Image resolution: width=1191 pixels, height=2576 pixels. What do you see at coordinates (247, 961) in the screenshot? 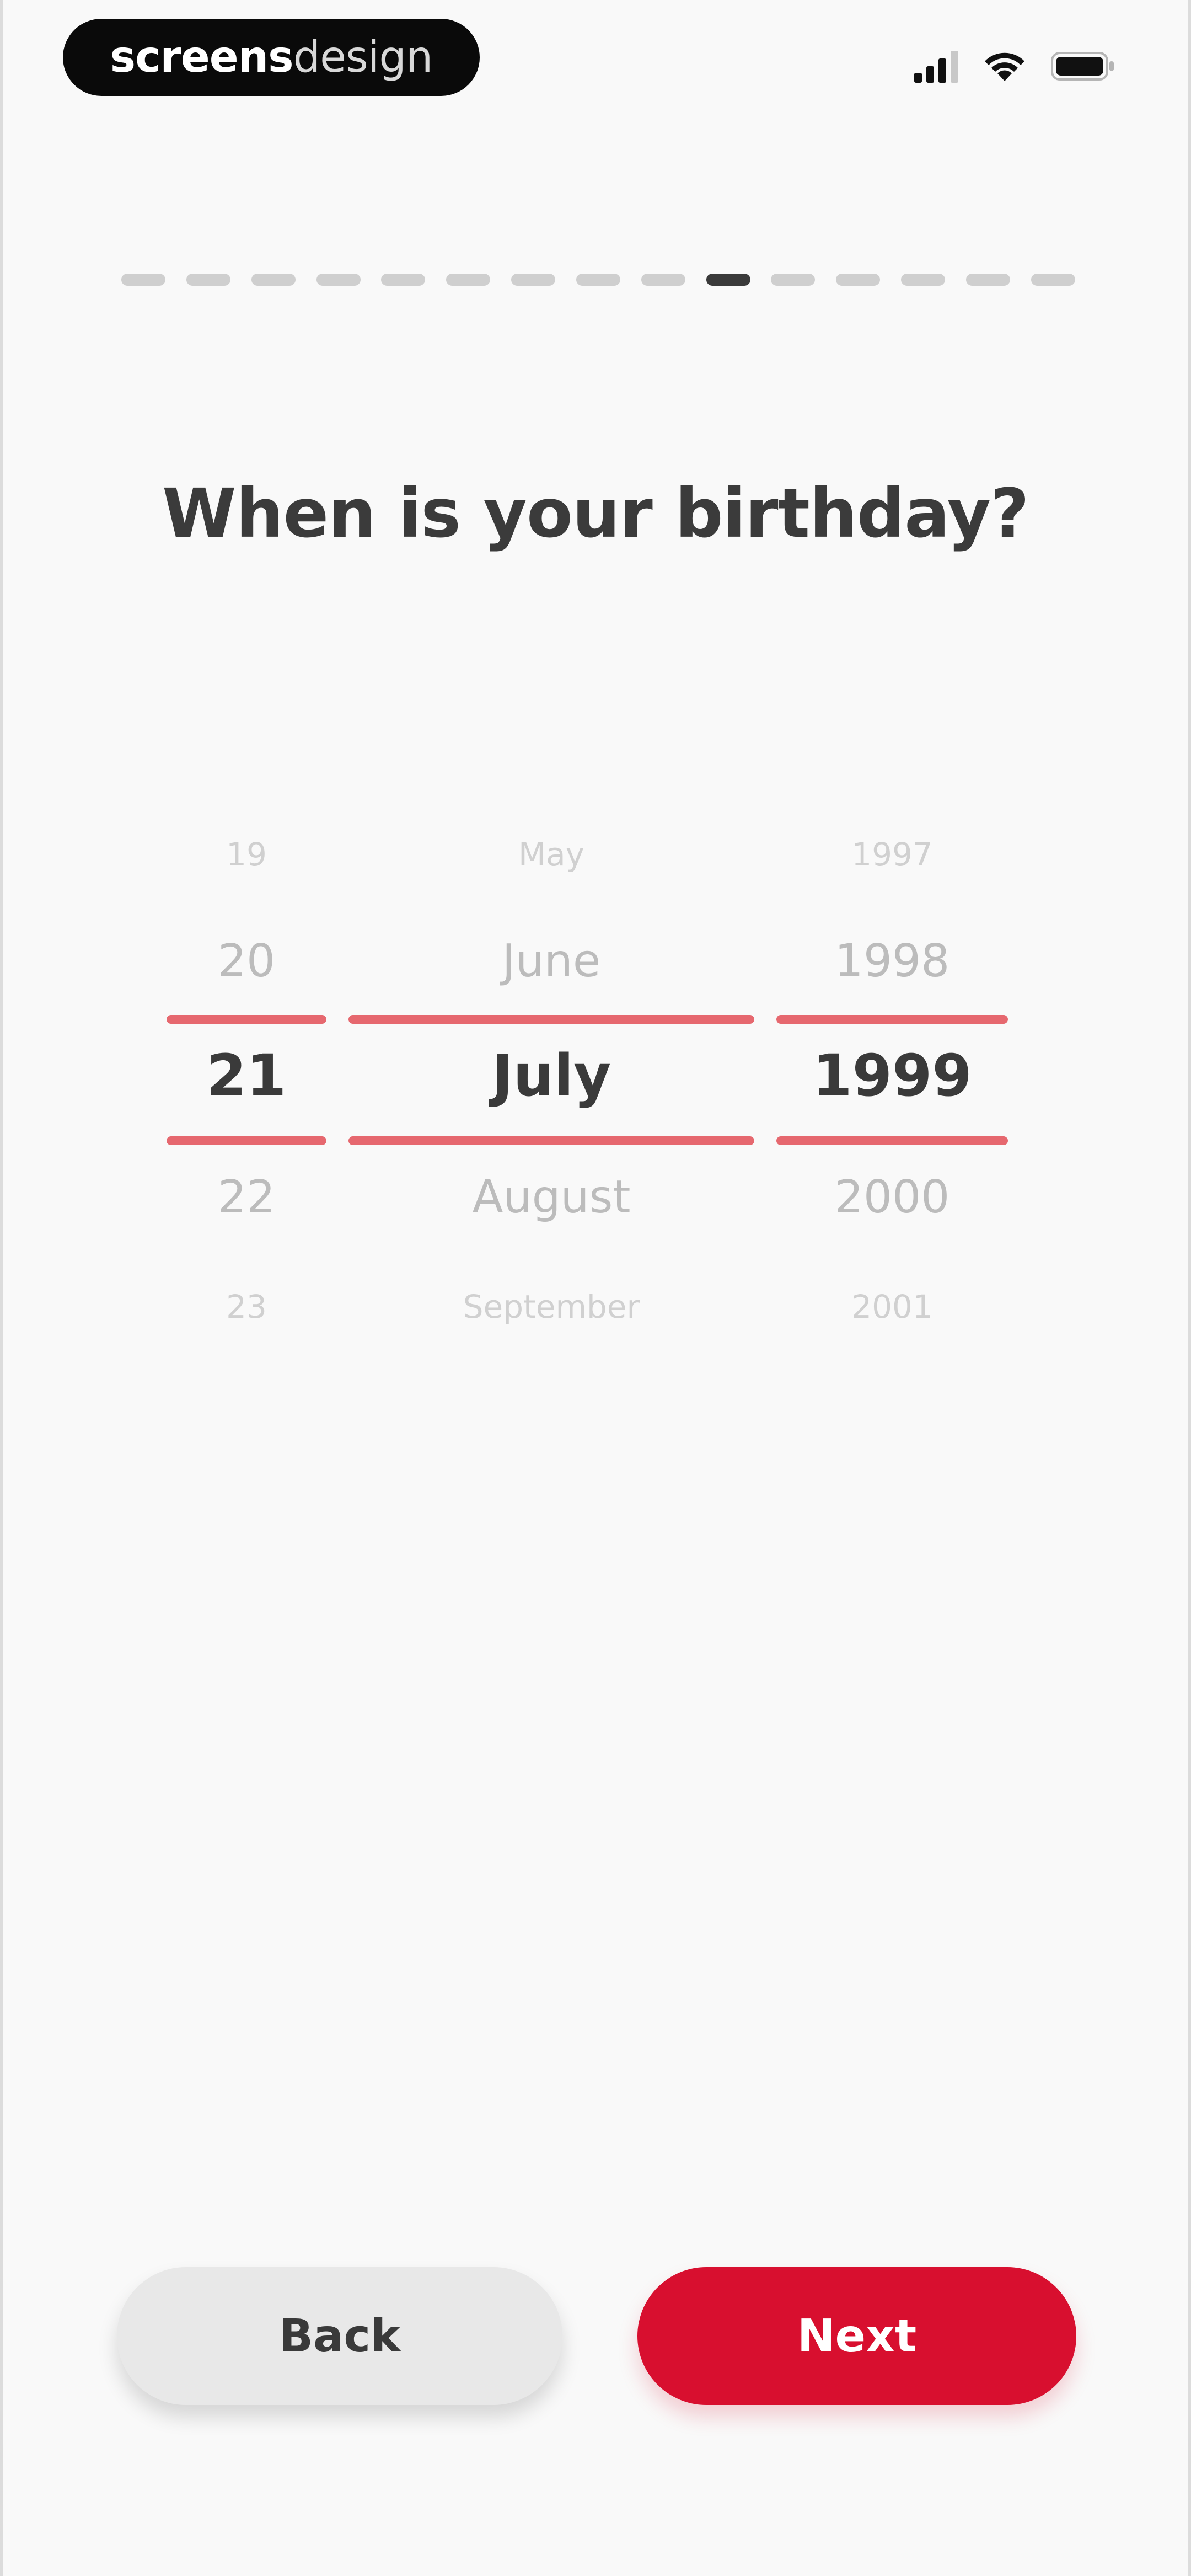
I see `day-option: 20` at bounding box center [247, 961].